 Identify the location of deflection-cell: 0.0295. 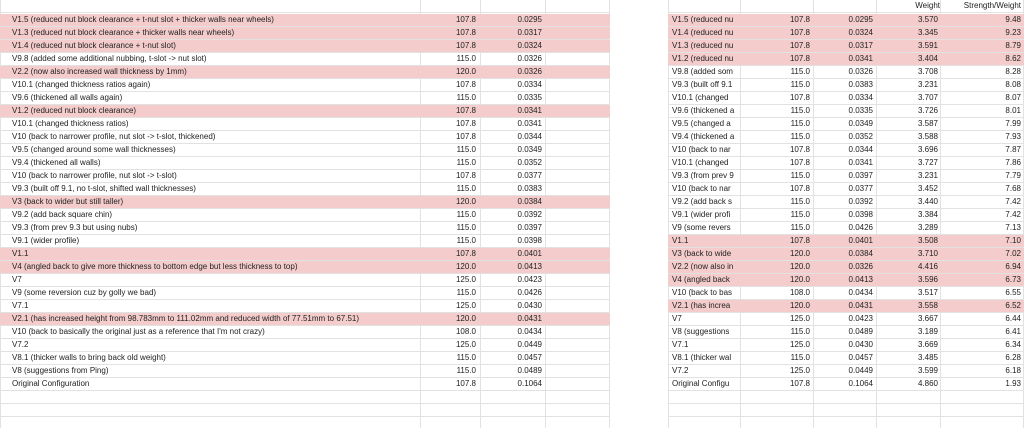
(511, 20).